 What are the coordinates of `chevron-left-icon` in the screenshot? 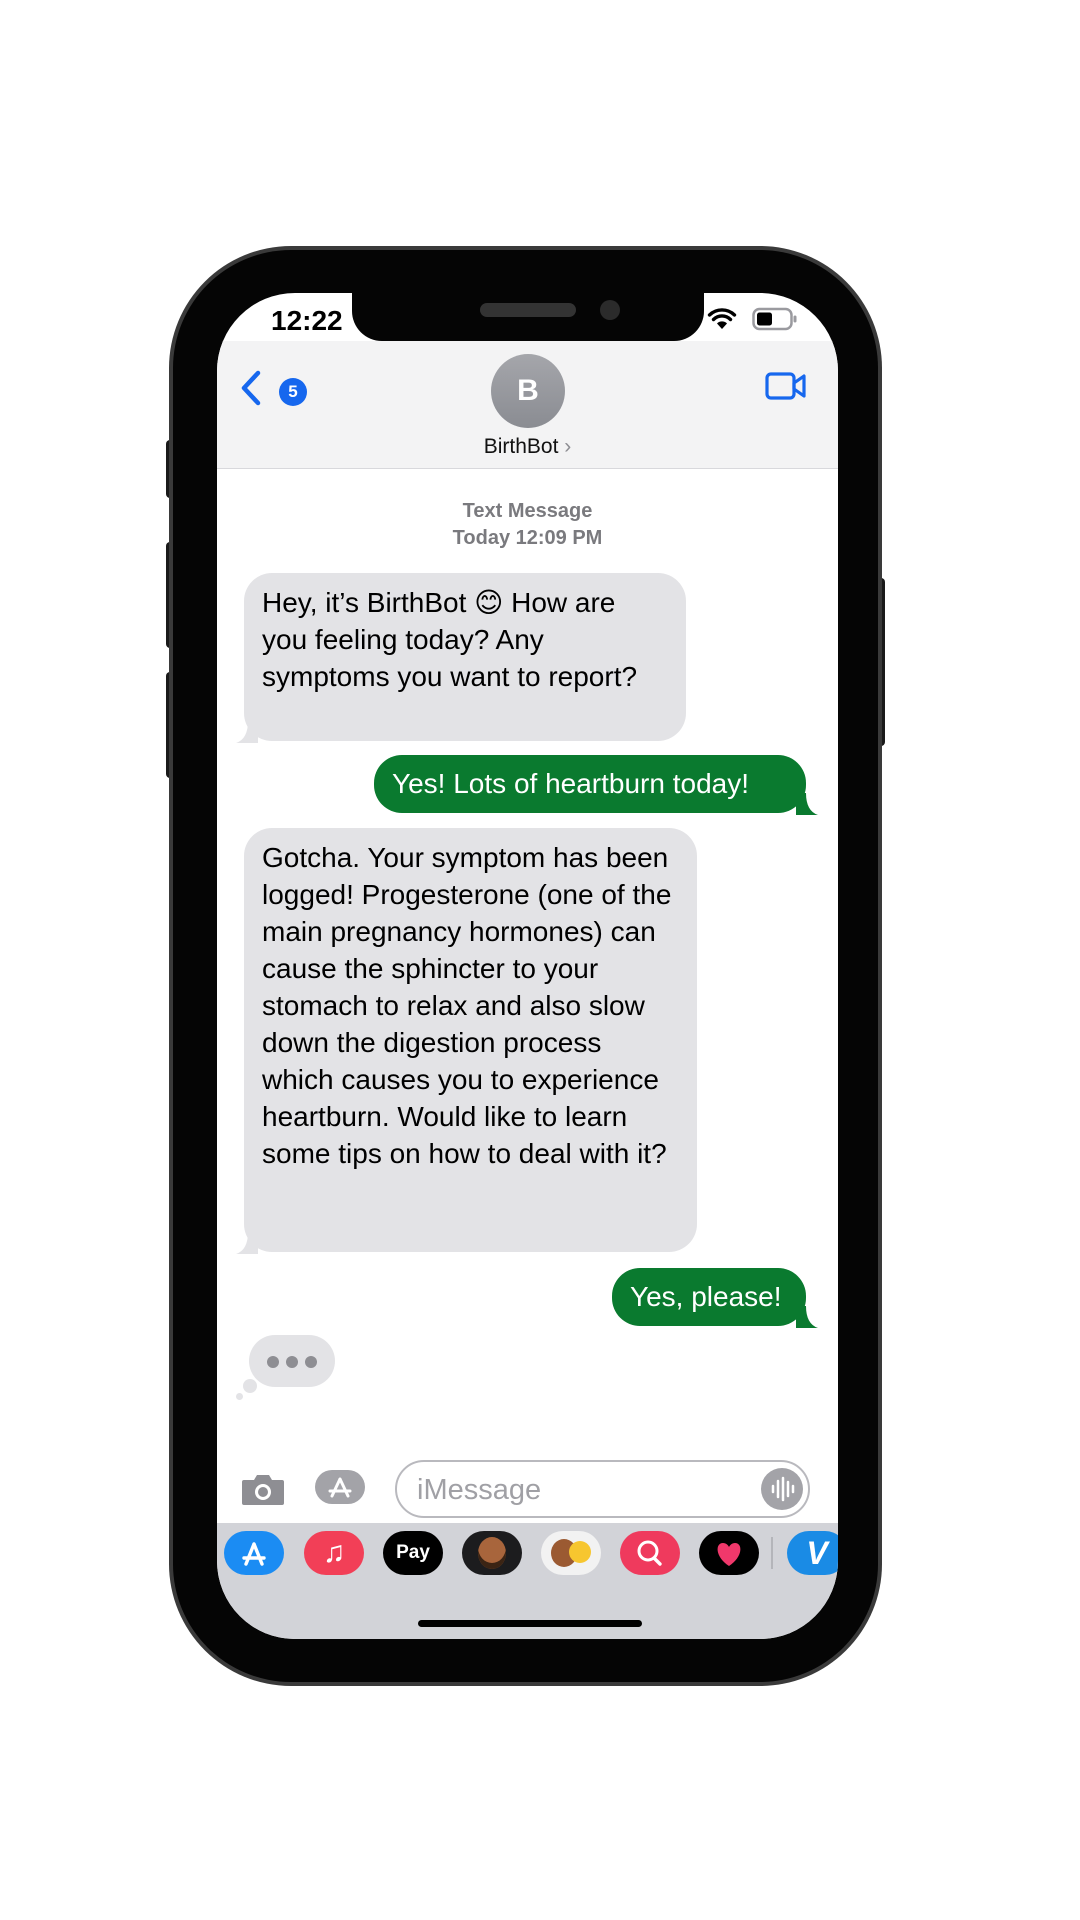 It's located at (251, 388).